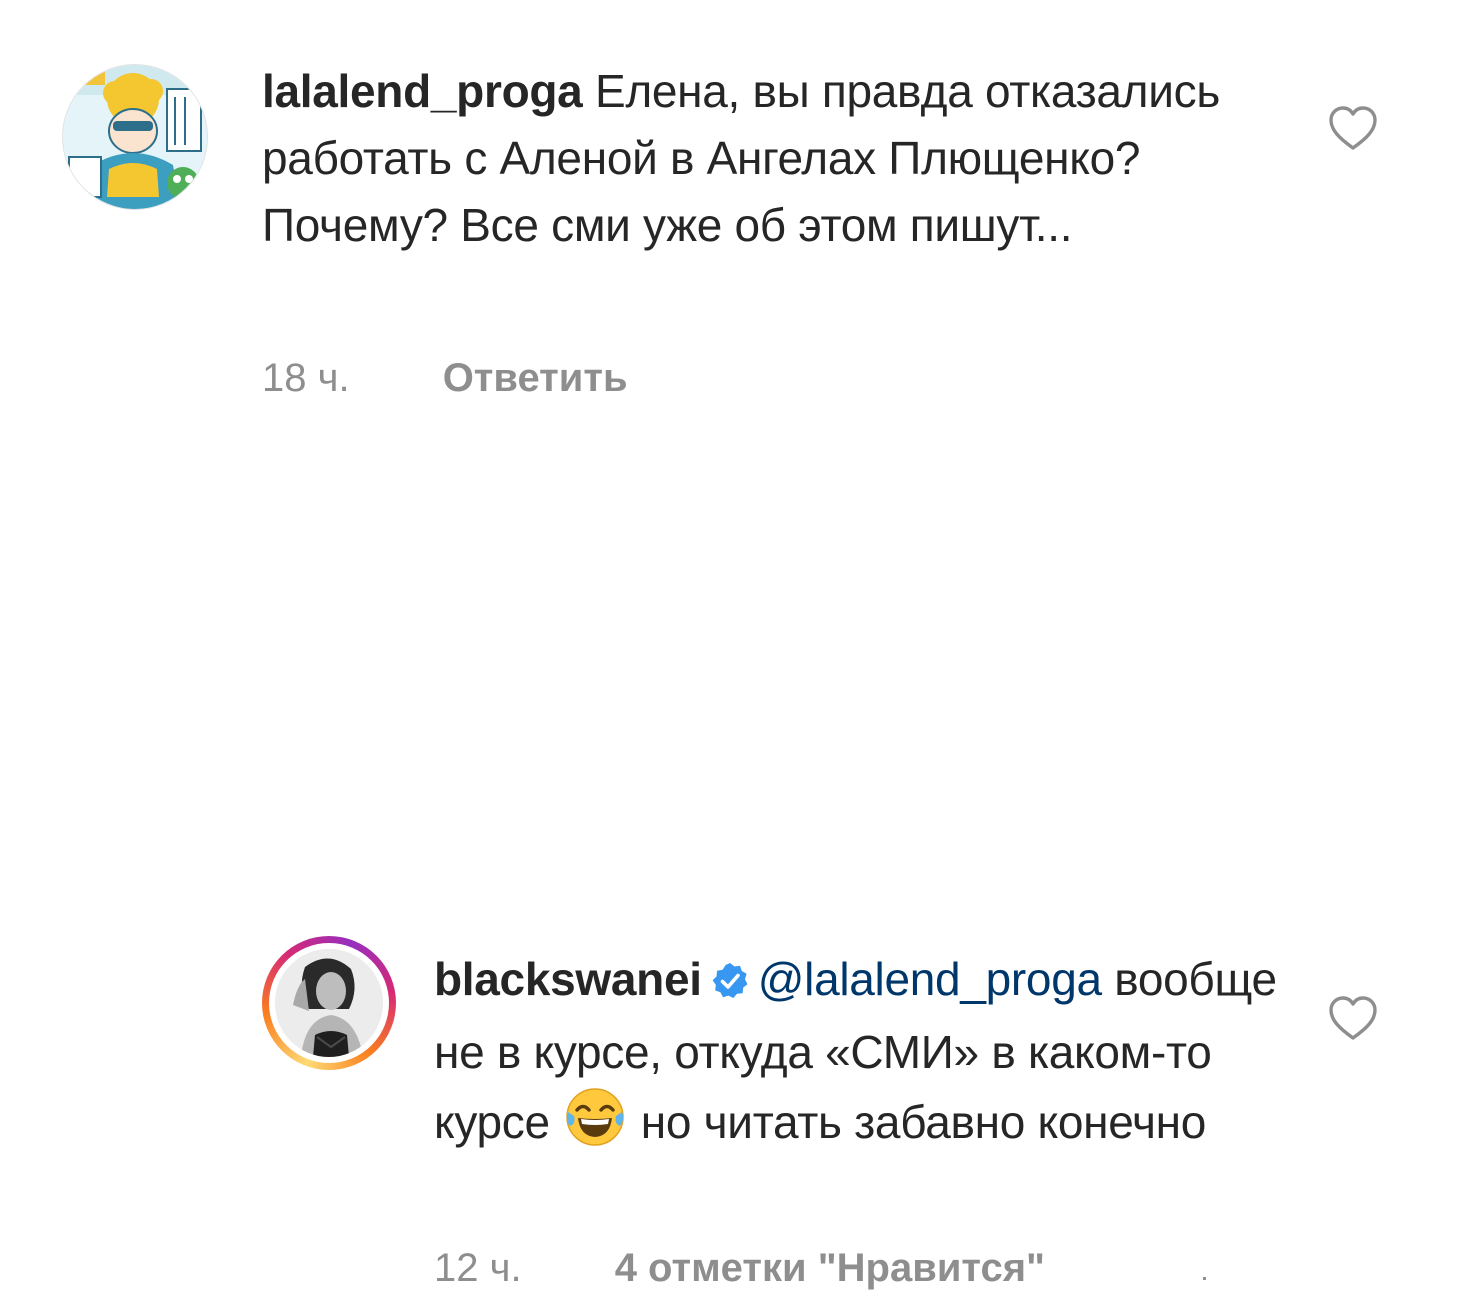 Image resolution: width=1460 pixels, height=1291 pixels. What do you see at coordinates (830, 1268) in the screenshot?
I see `likes-count-button: 4 отметки "Нравится"` at bounding box center [830, 1268].